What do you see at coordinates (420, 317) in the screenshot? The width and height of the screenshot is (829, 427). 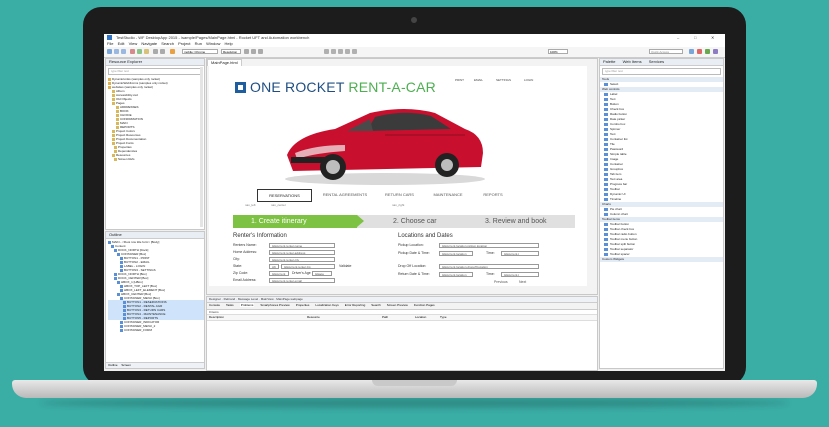 I see `problems-column-header: Location` at bounding box center [420, 317].